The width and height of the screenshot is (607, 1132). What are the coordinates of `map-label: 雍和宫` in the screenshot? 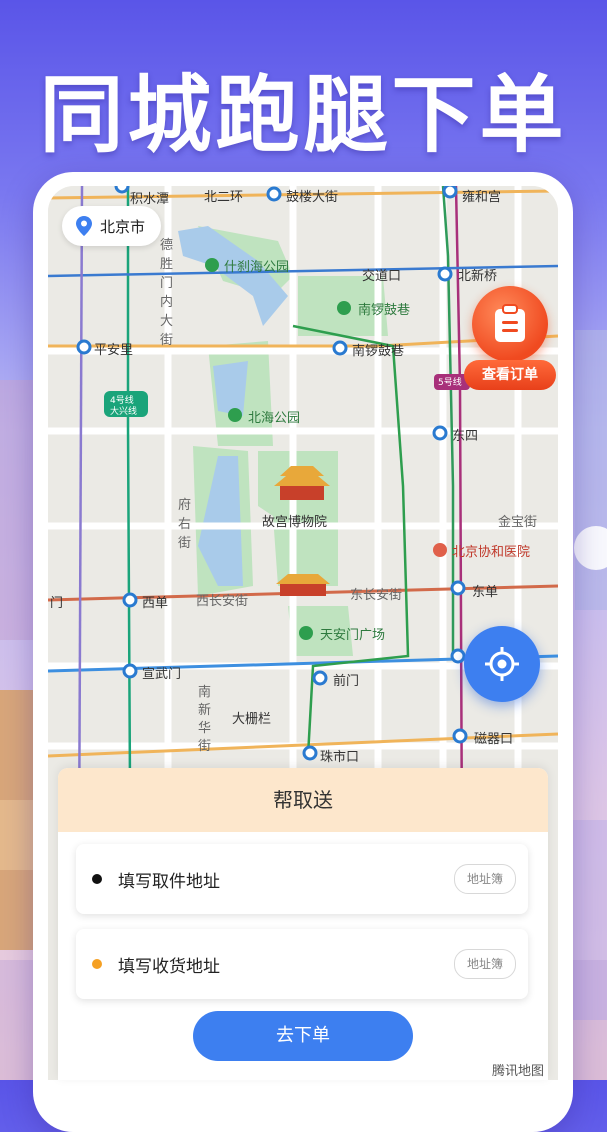 It's located at (482, 197).